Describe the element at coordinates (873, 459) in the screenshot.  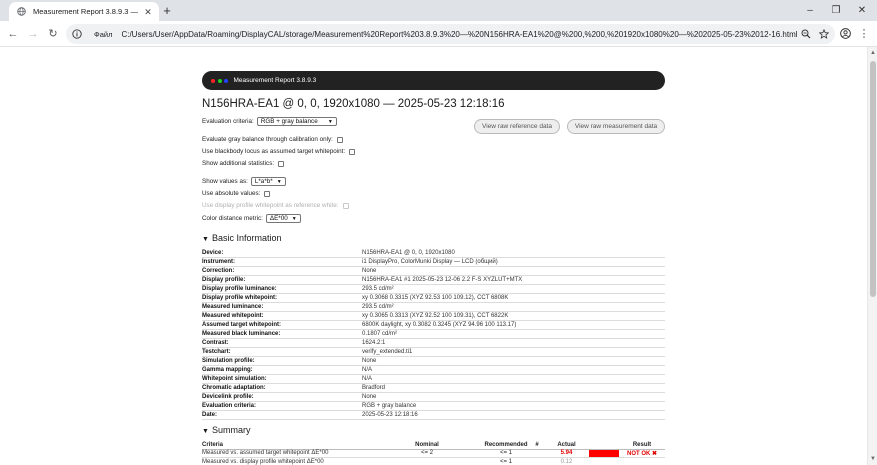
I see `scroll-down-icon: ▼` at that location.